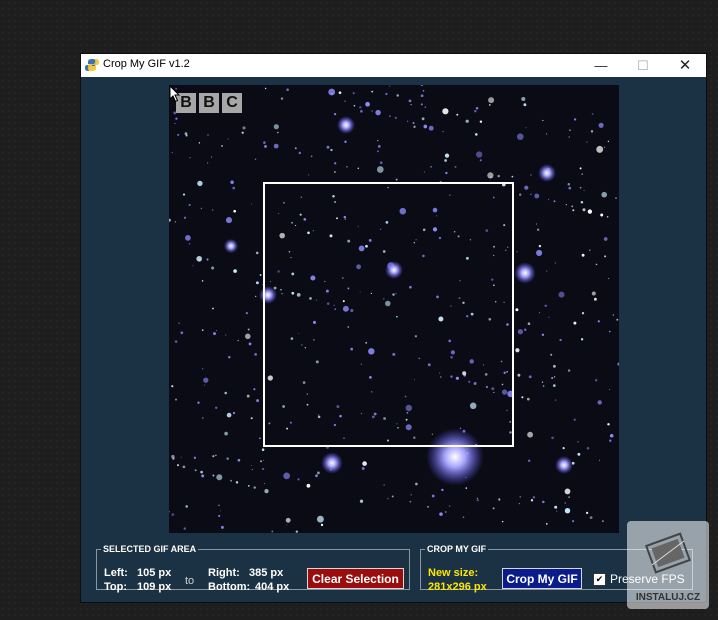 The image size is (718, 620). I want to click on crop-my-gif-button: Crop My GIF, so click(542, 578).